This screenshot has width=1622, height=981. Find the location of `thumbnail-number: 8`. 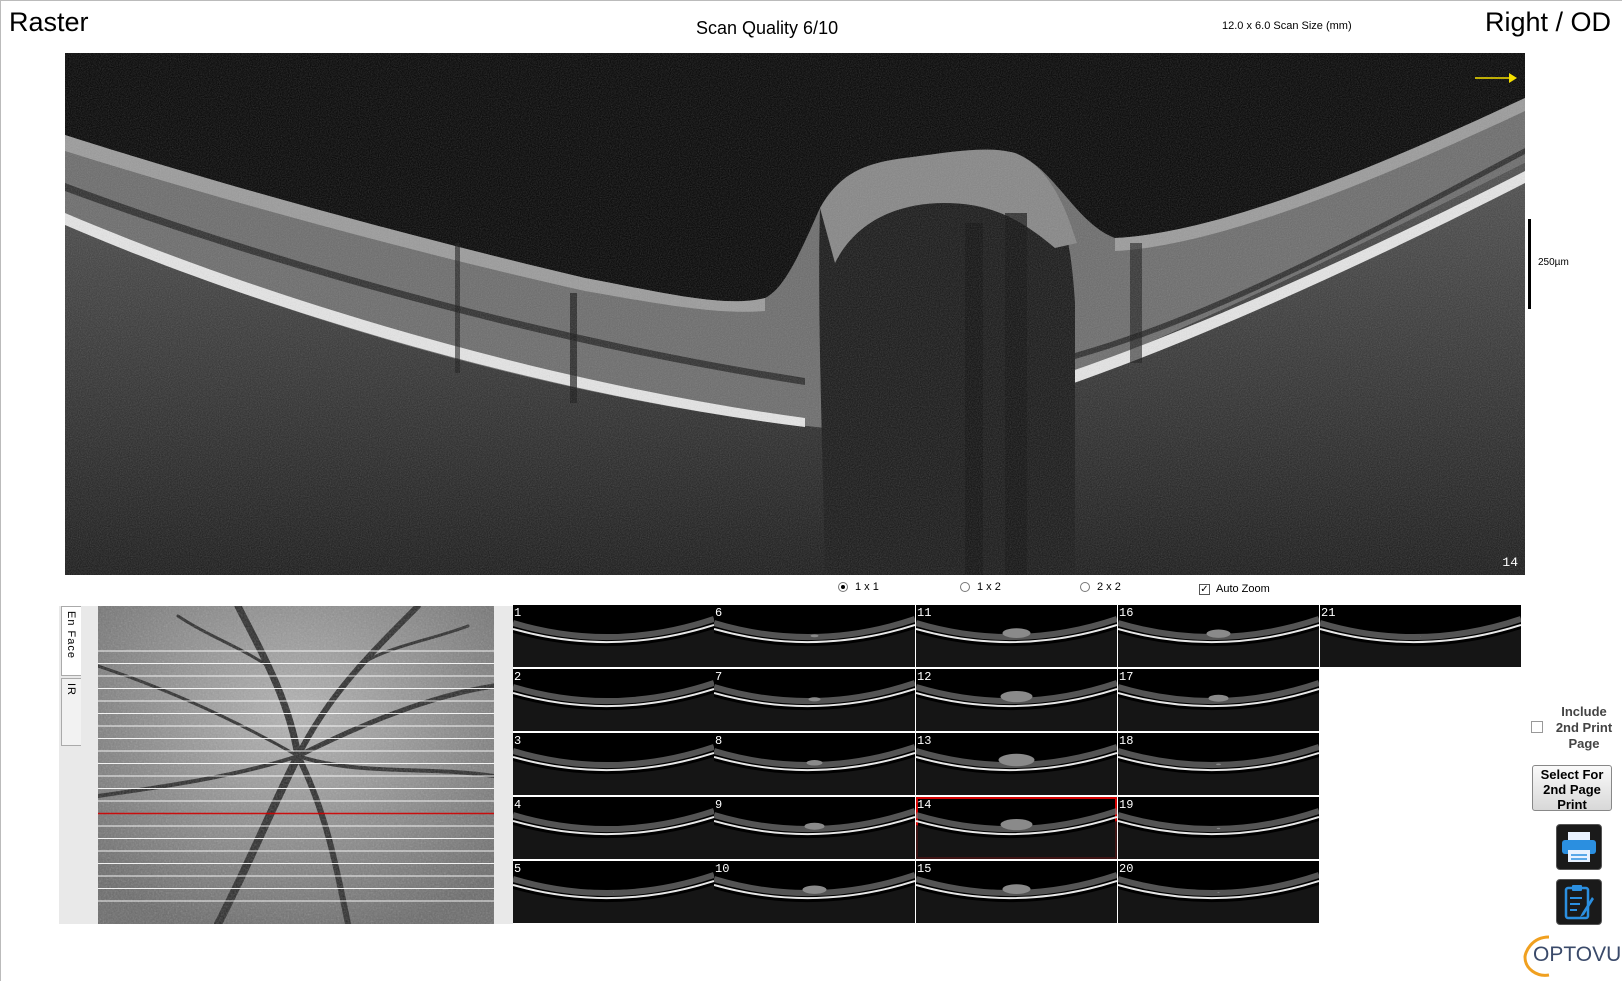

thumbnail-number: 8 is located at coordinates (719, 741).